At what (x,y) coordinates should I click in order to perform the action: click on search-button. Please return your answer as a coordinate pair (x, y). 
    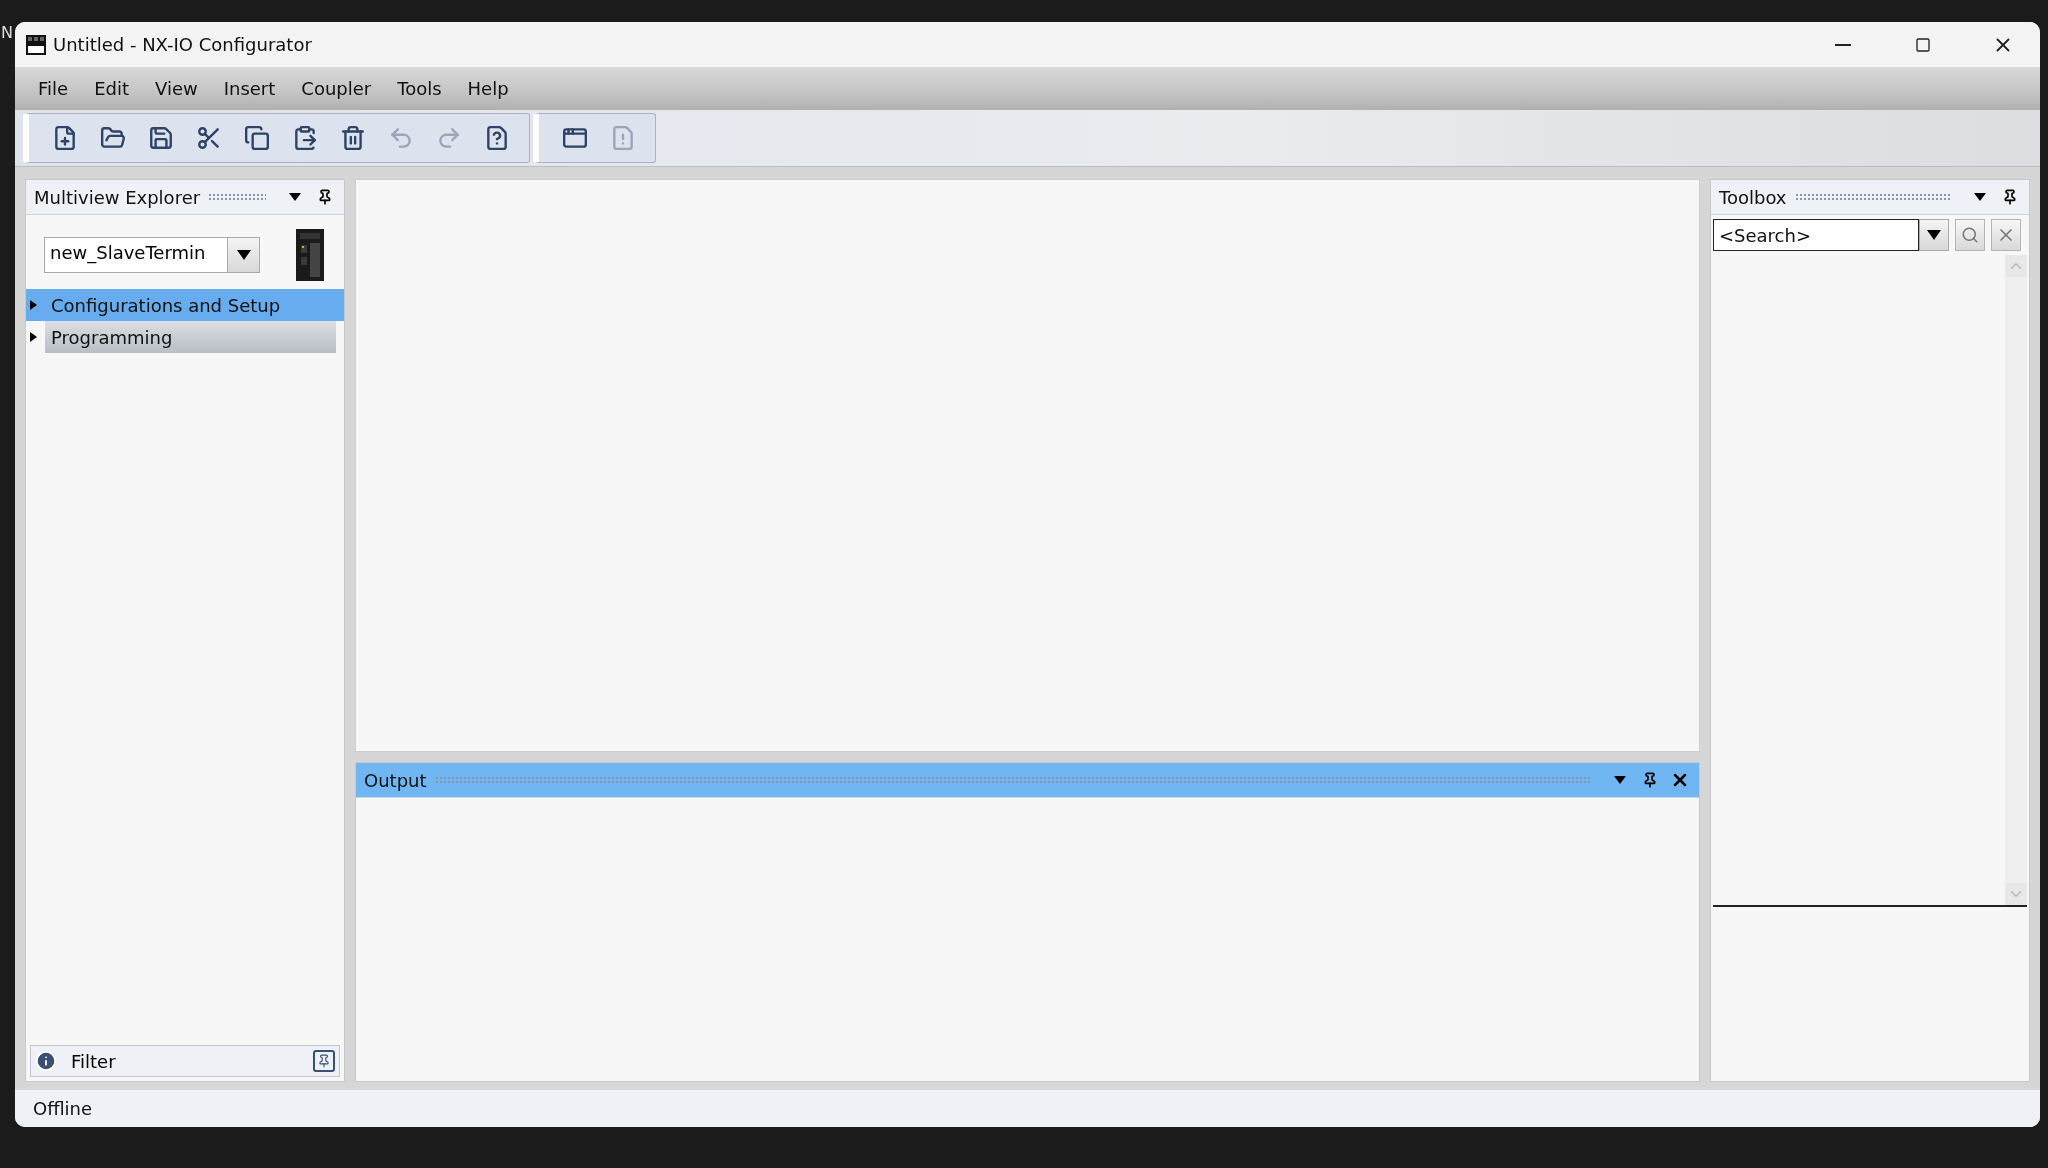
    Looking at the image, I should click on (1970, 235).